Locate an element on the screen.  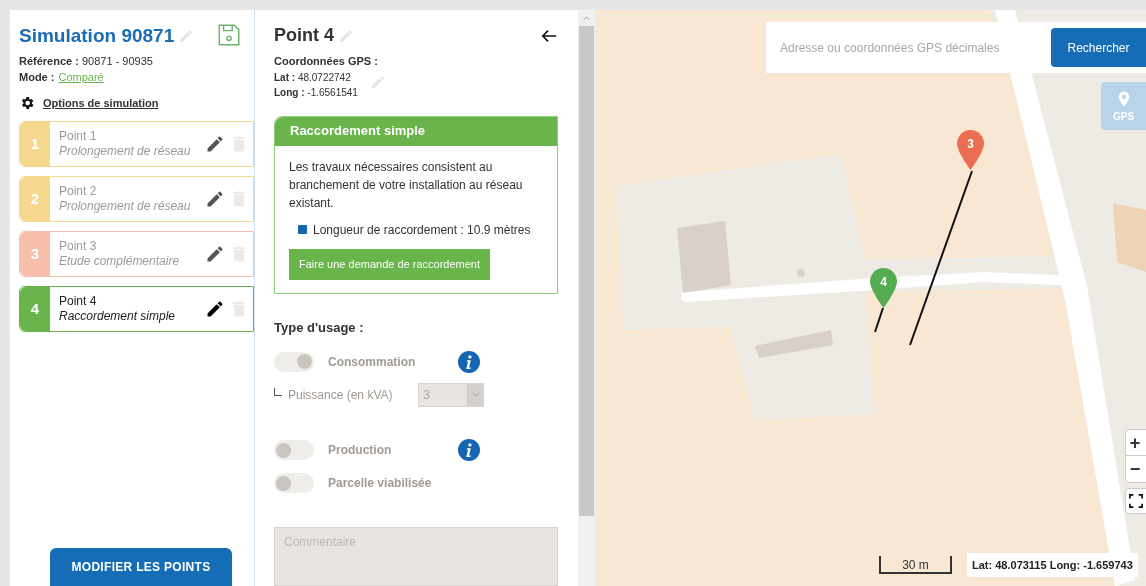
point-number: 3 is located at coordinates (35, 253).